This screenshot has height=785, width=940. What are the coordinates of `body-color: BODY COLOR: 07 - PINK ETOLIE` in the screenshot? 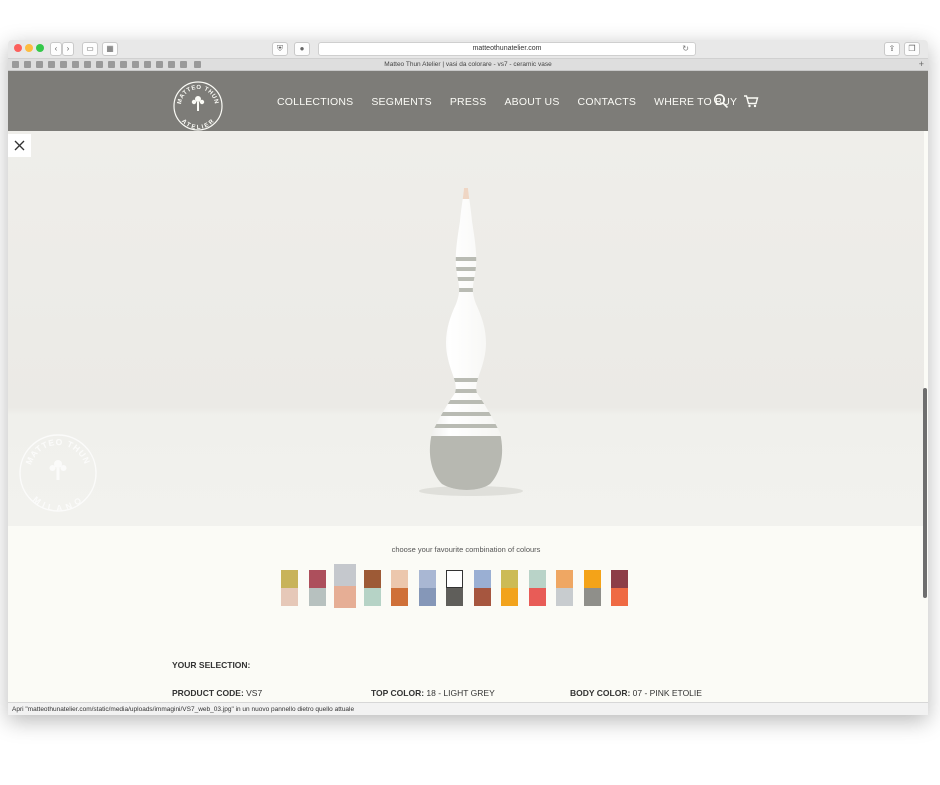 It's located at (636, 693).